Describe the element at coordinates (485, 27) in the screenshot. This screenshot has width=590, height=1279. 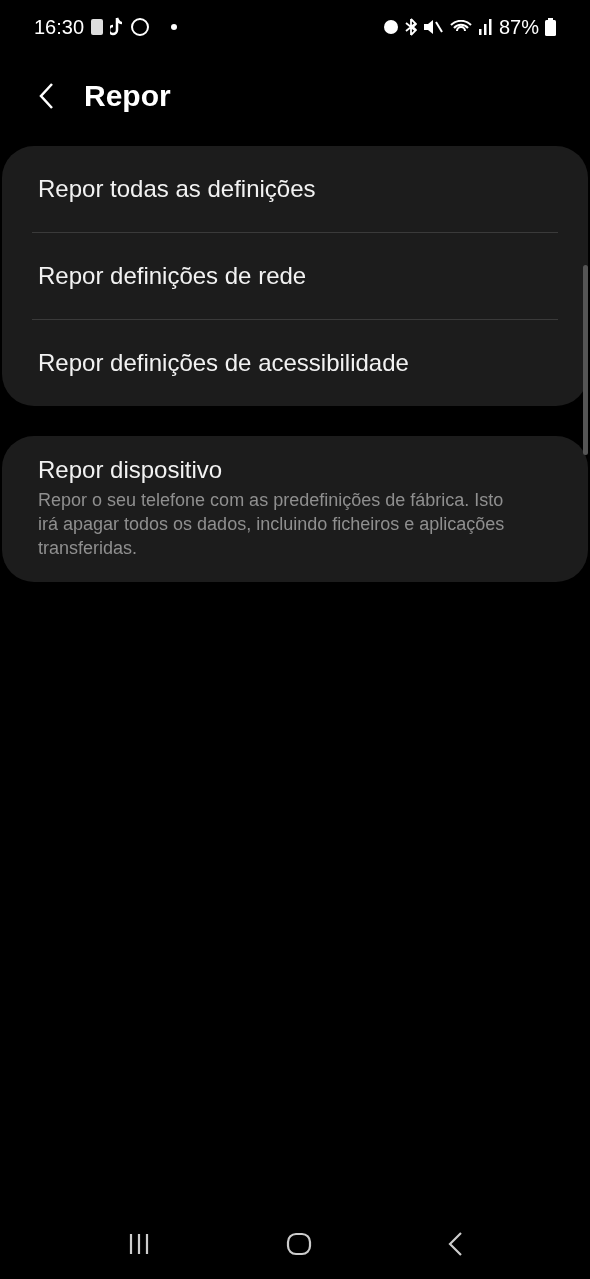
I see `signal-icon` at that location.